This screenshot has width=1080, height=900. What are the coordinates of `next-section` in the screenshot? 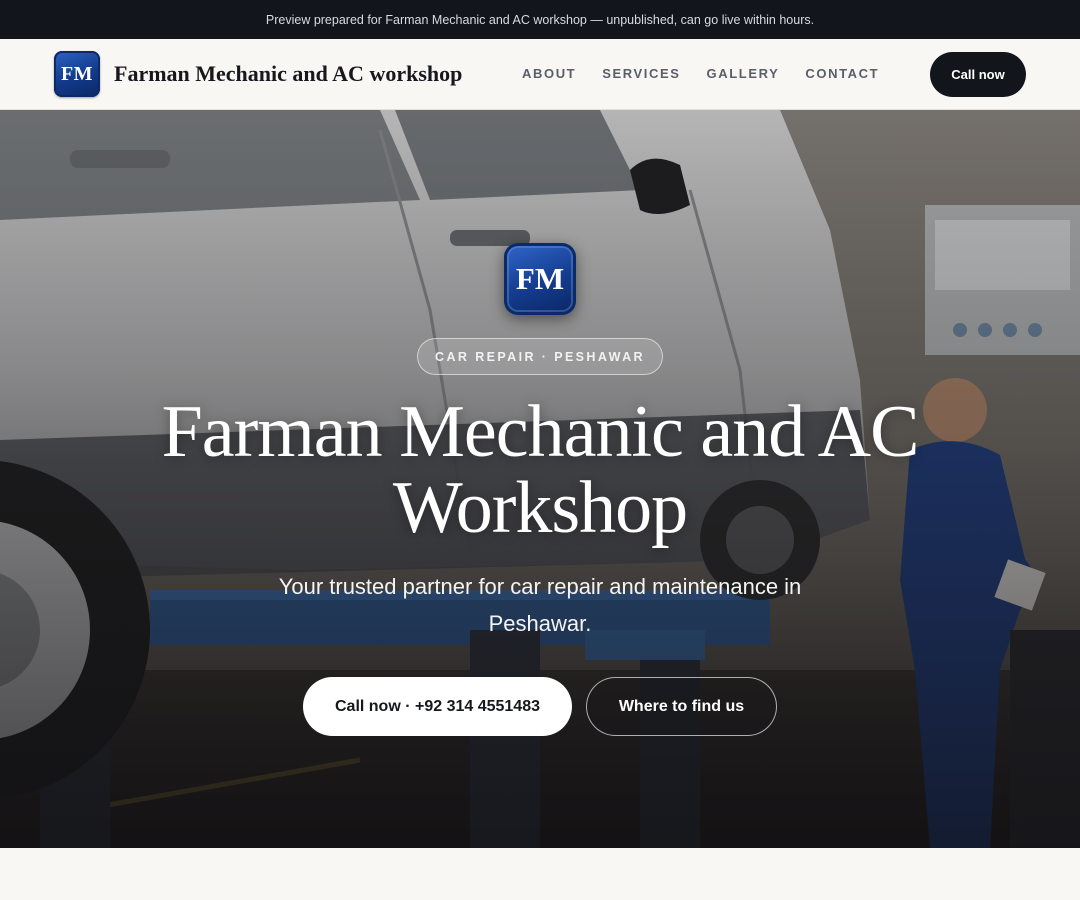 It's located at (540, 874).